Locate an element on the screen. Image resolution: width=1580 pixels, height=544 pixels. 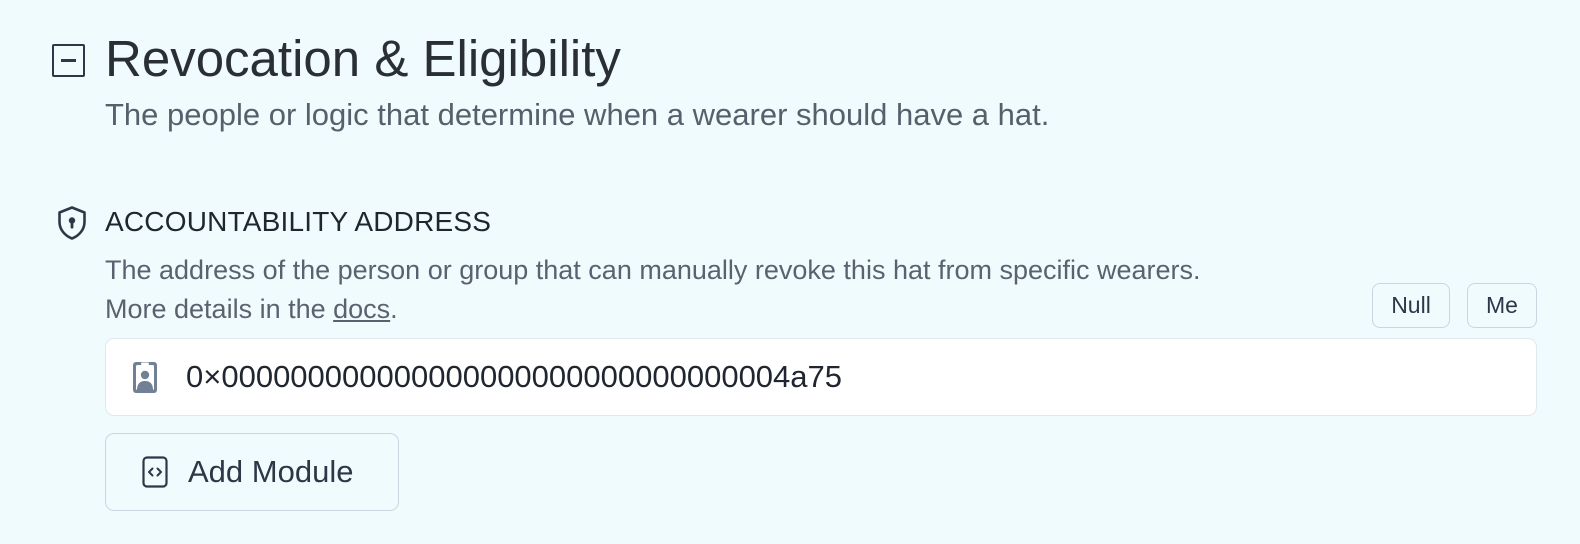
add-module-button: Add Module is located at coordinates (252, 472).